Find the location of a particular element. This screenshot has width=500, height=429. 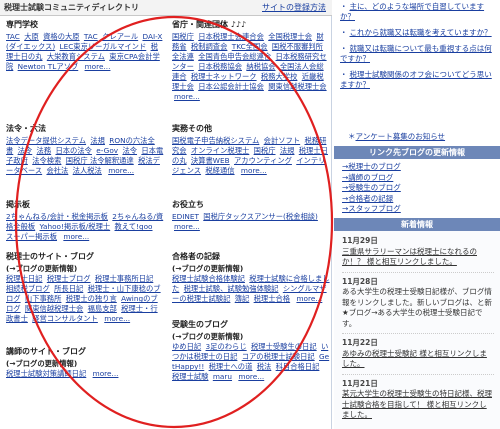

poll-question: ・主に、どのような場所で自習していますか？ is located at coordinates (418, 12).